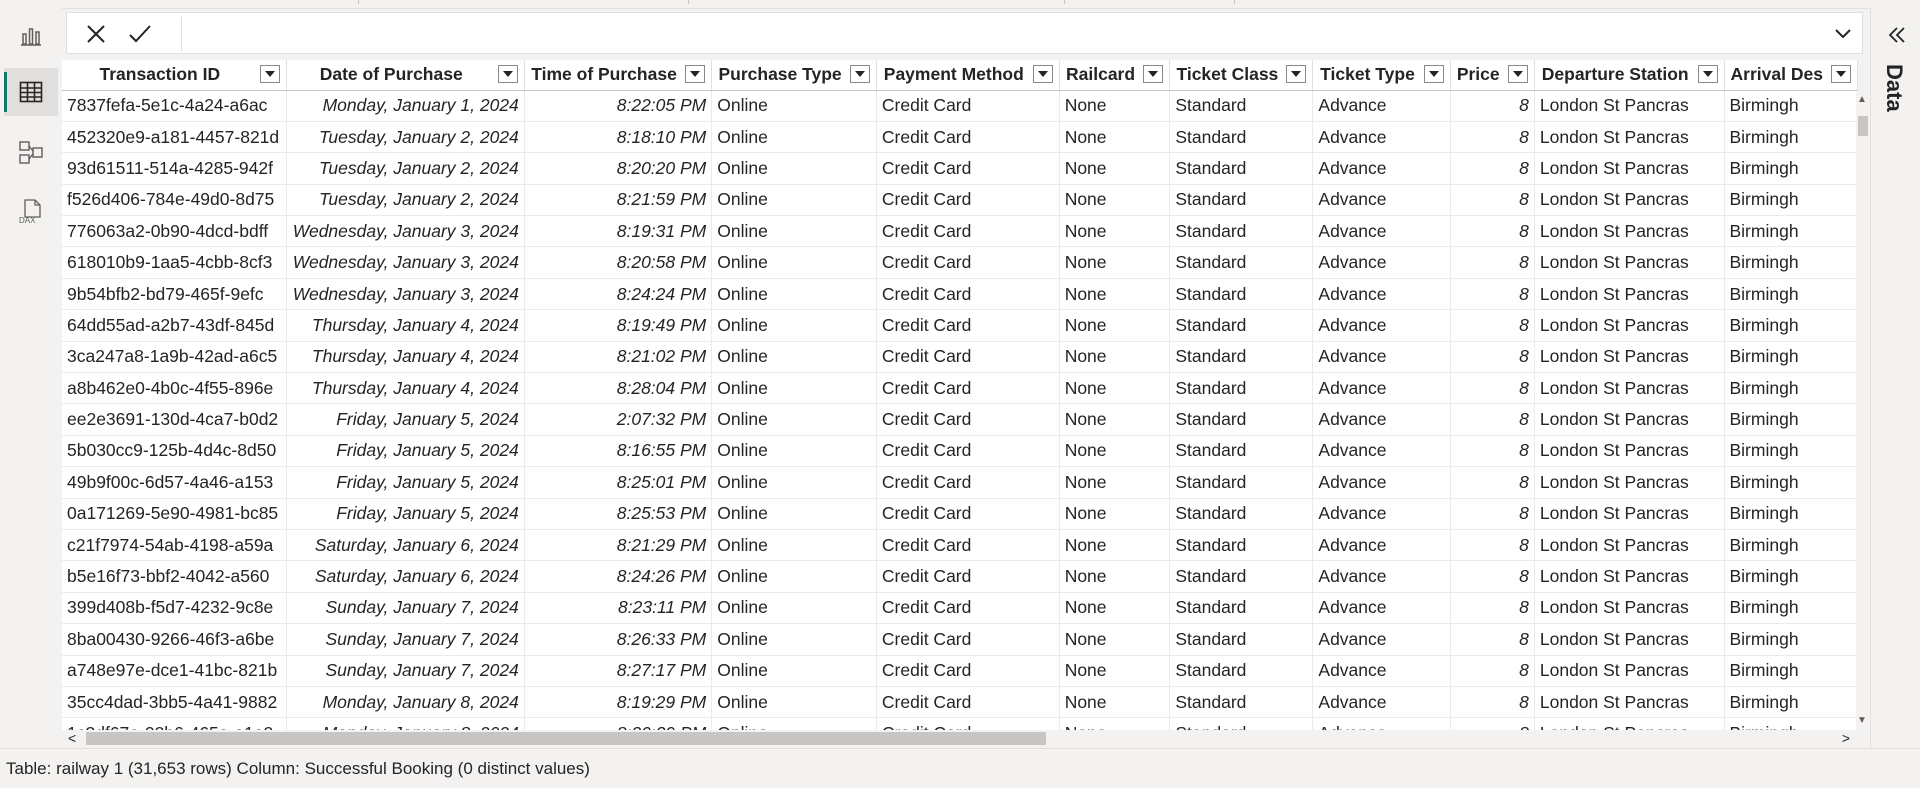 The height and width of the screenshot is (788, 1920). What do you see at coordinates (405, 75) in the screenshot?
I see `column-header: Date of Purchase` at bounding box center [405, 75].